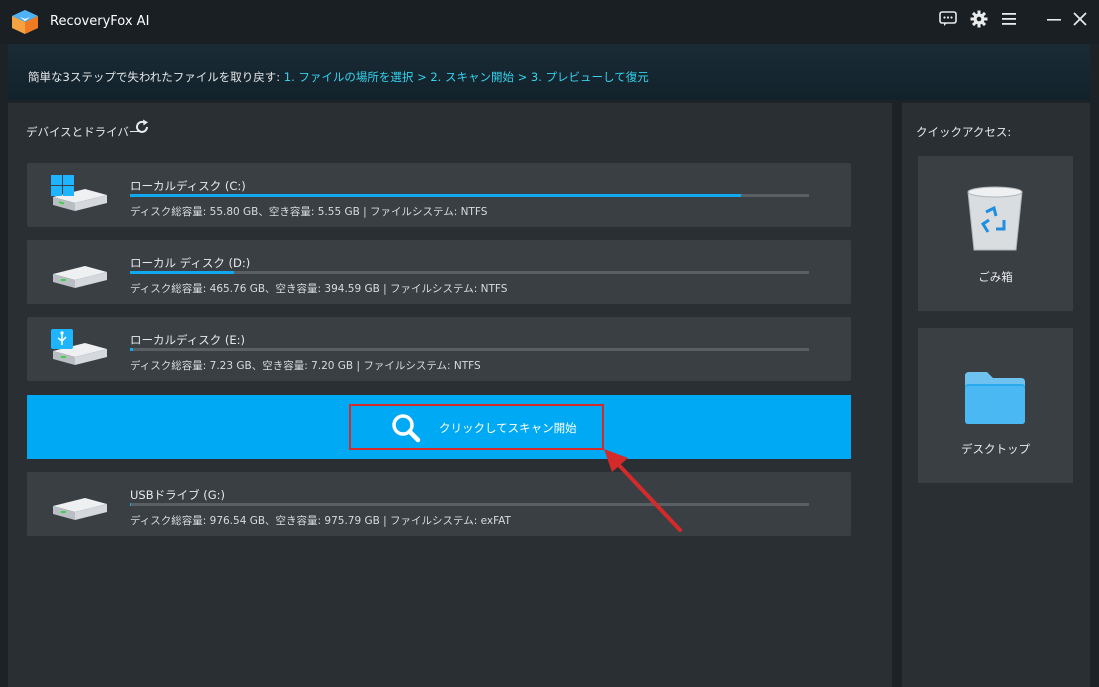  What do you see at coordinates (995, 449) in the screenshot?
I see `desktop-label: デスクトップ` at bounding box center [995, 449].